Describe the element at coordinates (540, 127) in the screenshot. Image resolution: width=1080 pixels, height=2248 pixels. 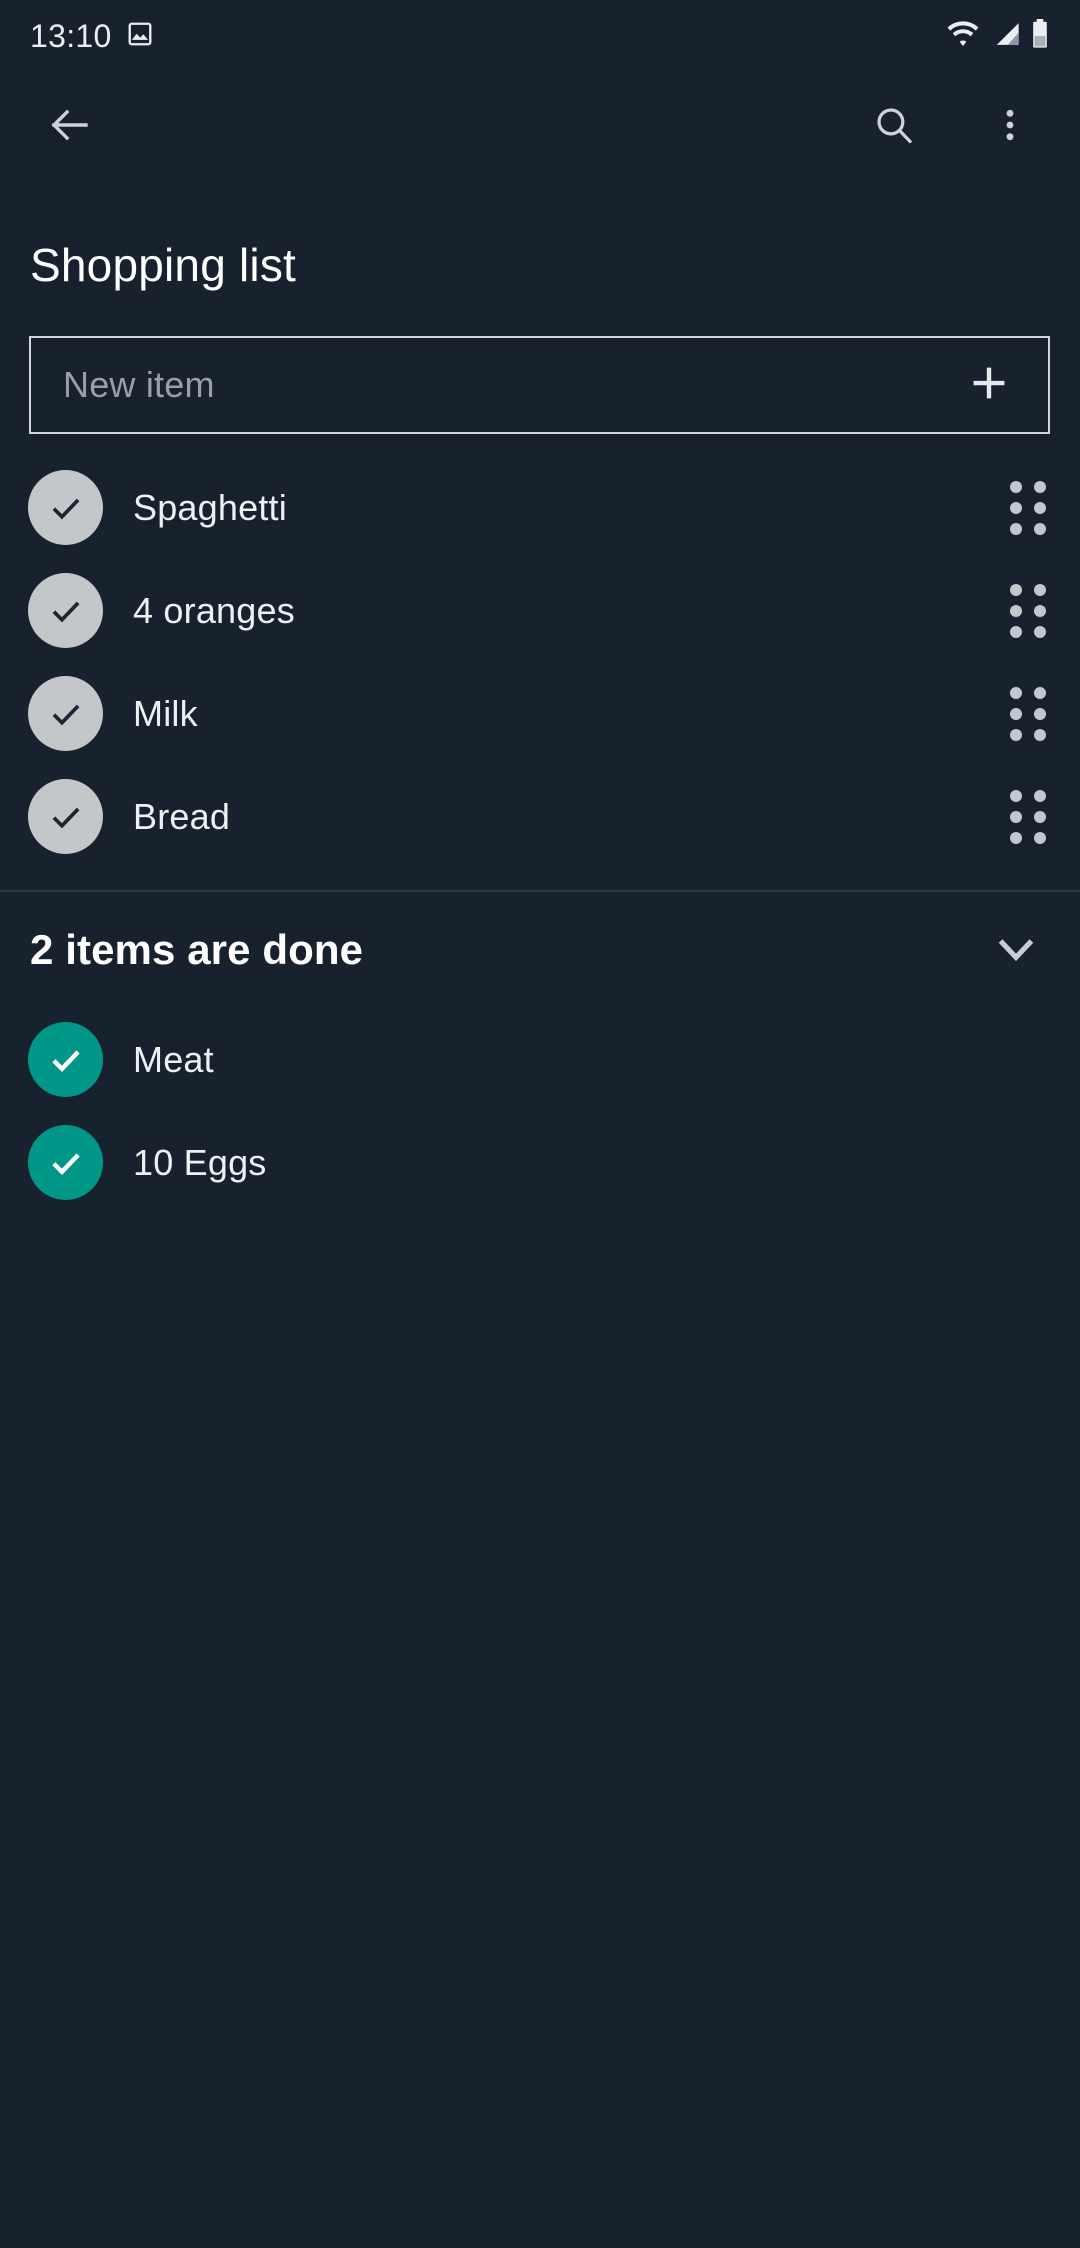
I see `app-toolbar` at that location.